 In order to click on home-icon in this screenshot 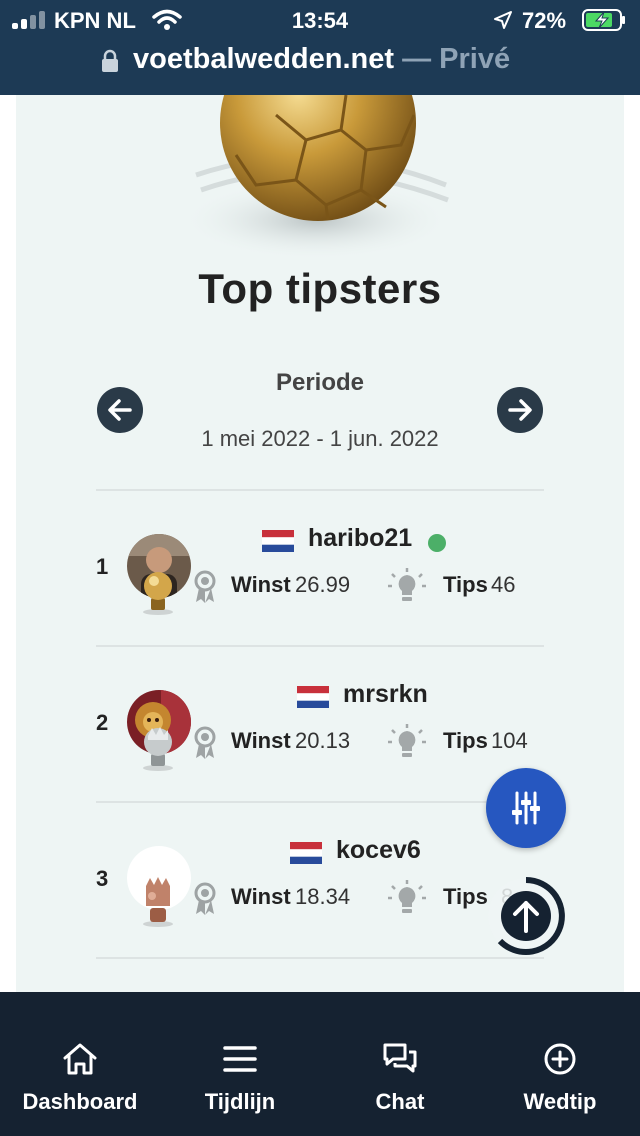, I will do `click(80, 1059)`.